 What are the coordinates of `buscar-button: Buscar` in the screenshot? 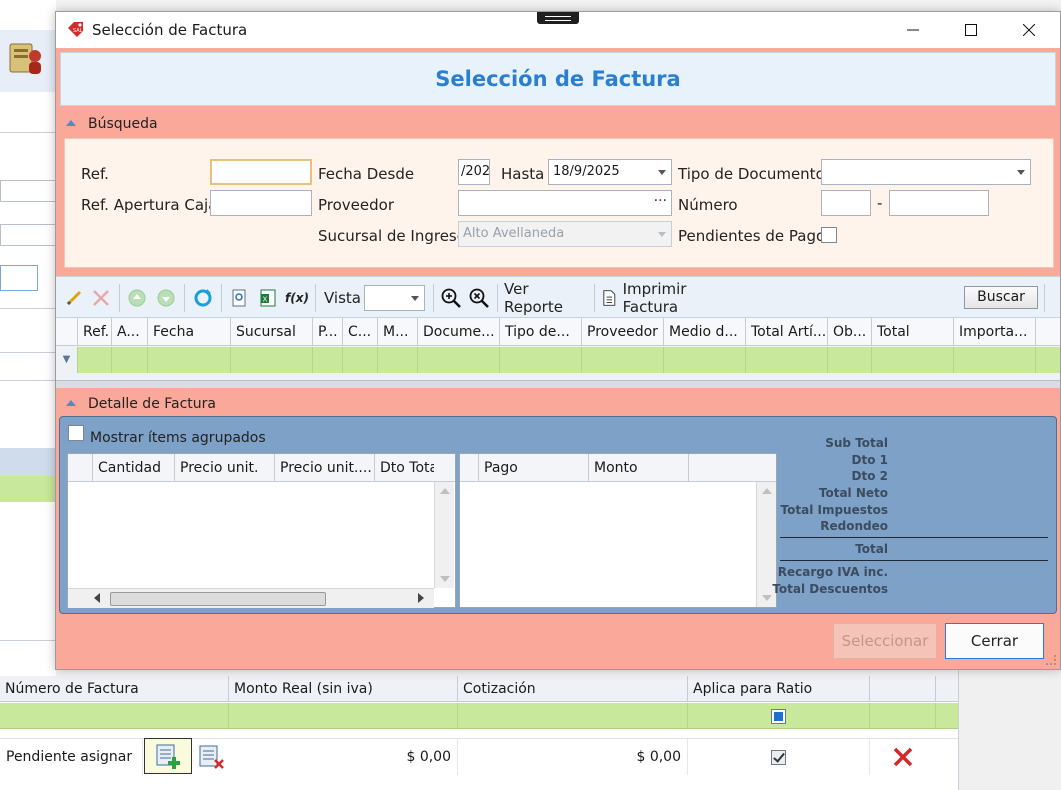 It's located at (1001, 297).